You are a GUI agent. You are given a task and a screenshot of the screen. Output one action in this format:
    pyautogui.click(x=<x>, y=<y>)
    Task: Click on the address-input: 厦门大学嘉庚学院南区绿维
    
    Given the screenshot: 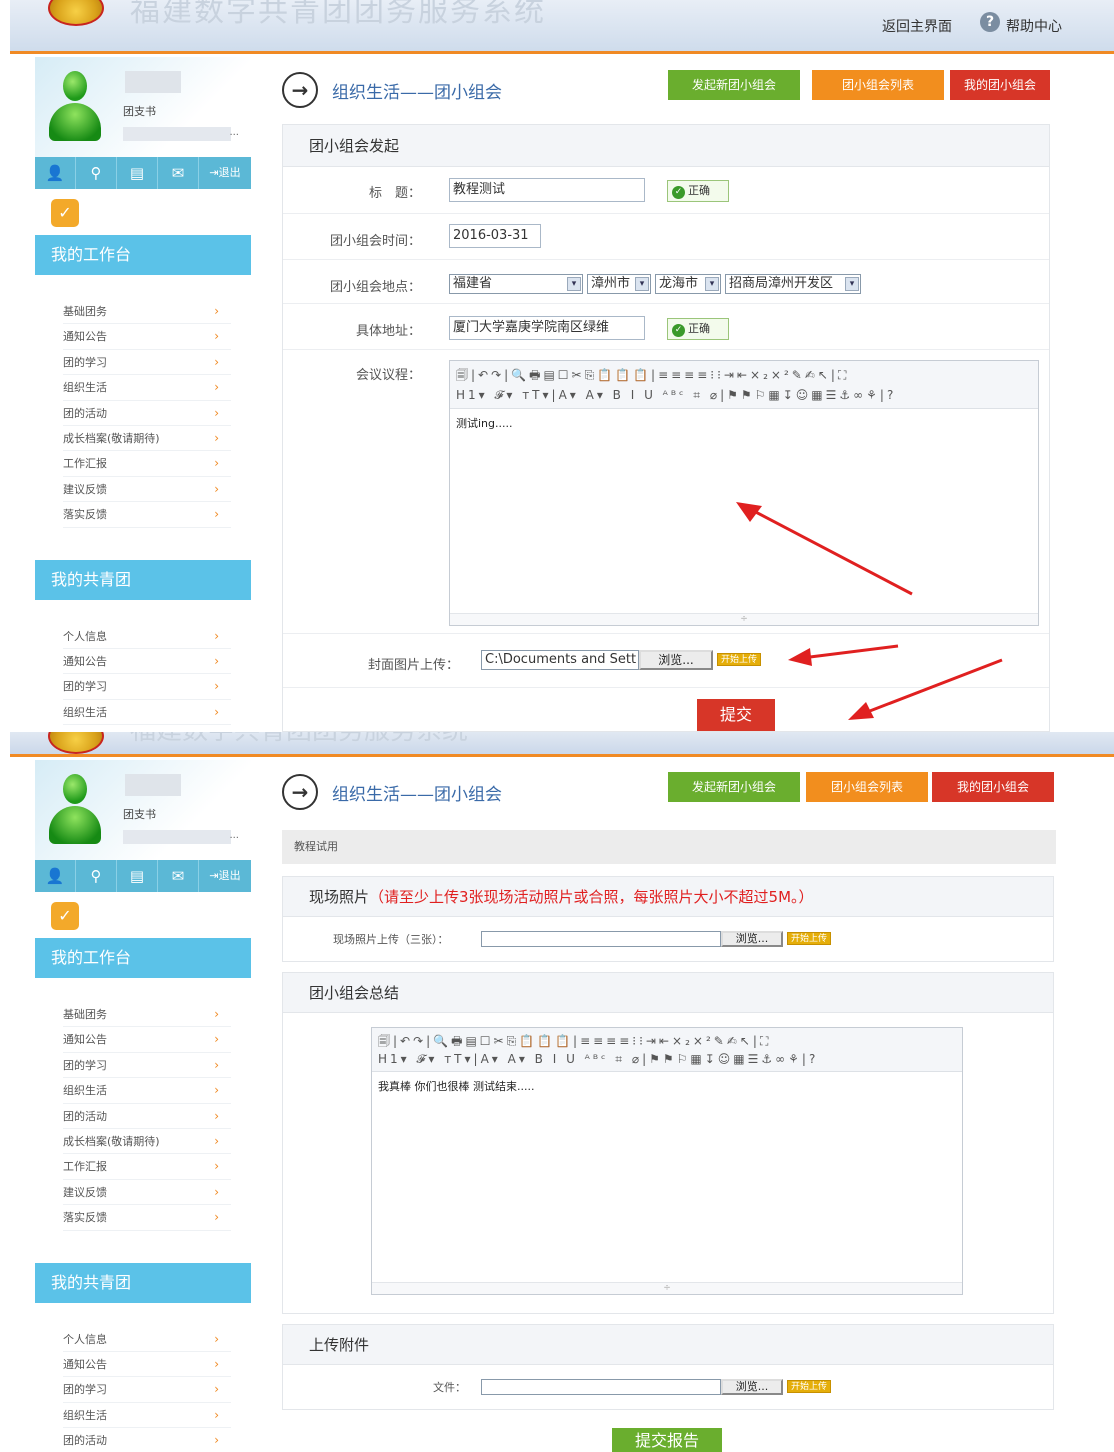 What is the action you would take?
    pyautogui.click(x=547, y=328)
    